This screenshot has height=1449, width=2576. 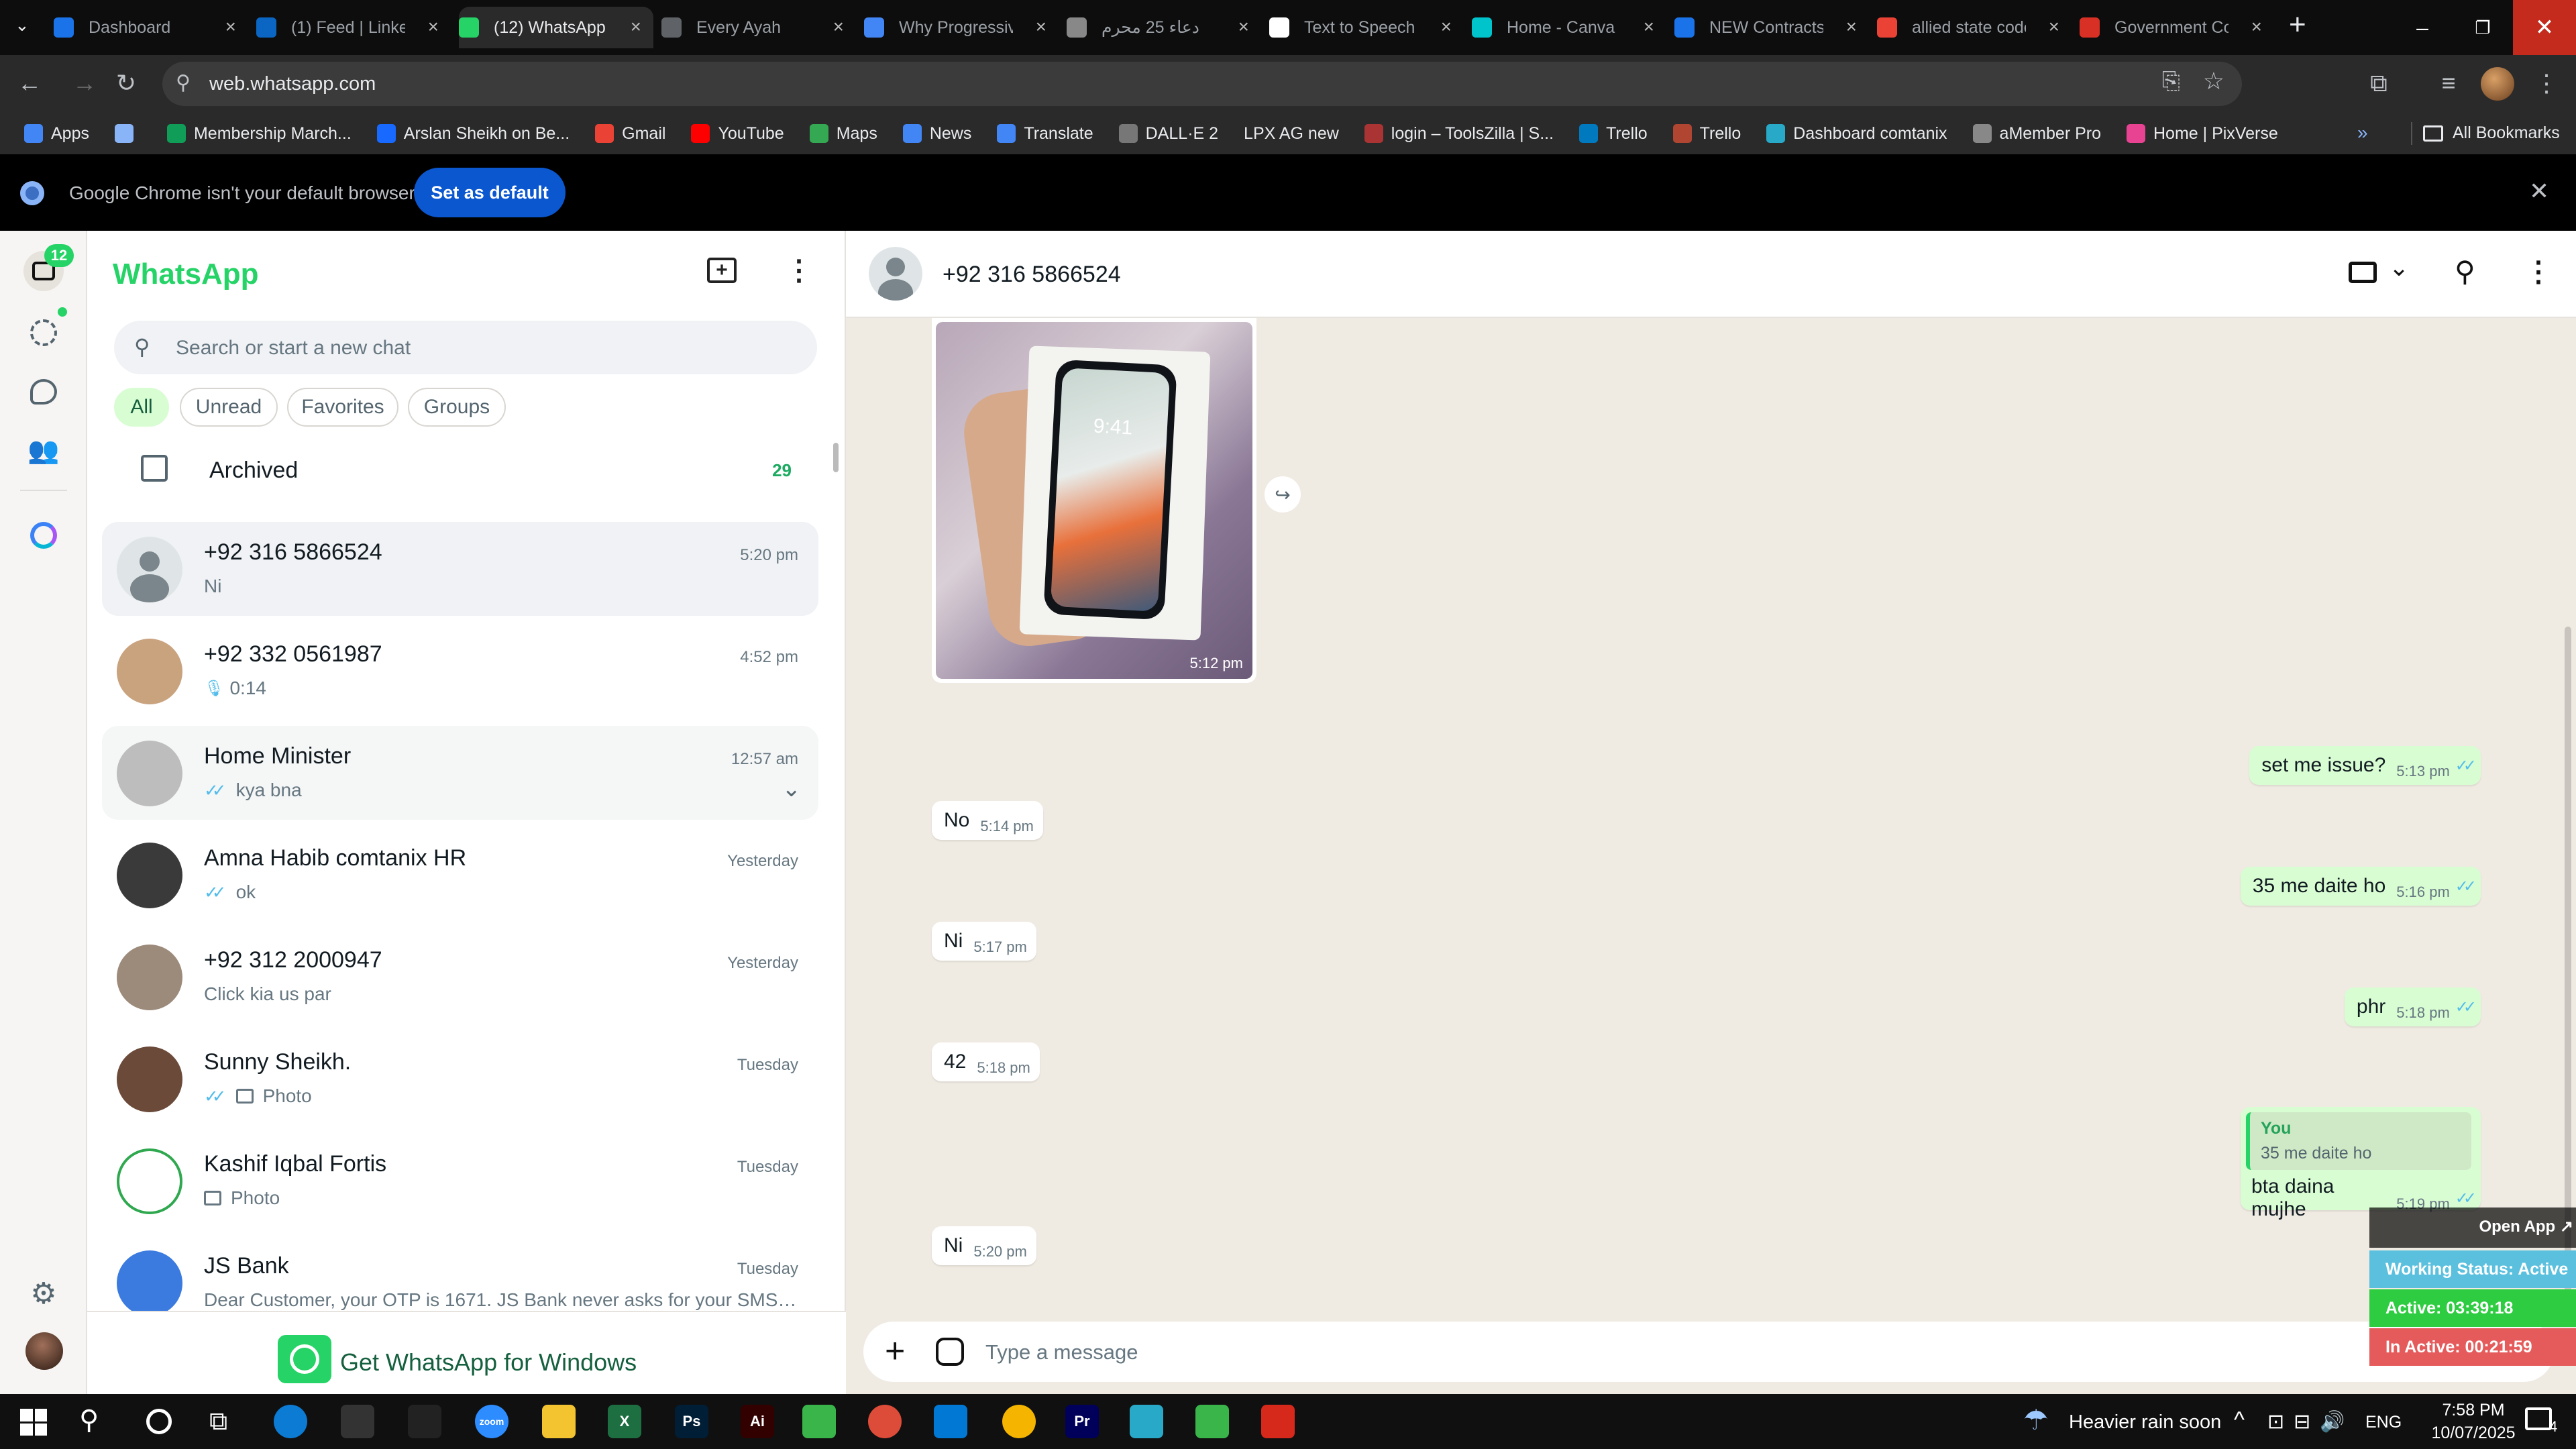 What do you see at coordinates (1168, 134) in the screenshot?
I see `bookmark-9: DALL·E 2` at bounding box center [1168, 134].